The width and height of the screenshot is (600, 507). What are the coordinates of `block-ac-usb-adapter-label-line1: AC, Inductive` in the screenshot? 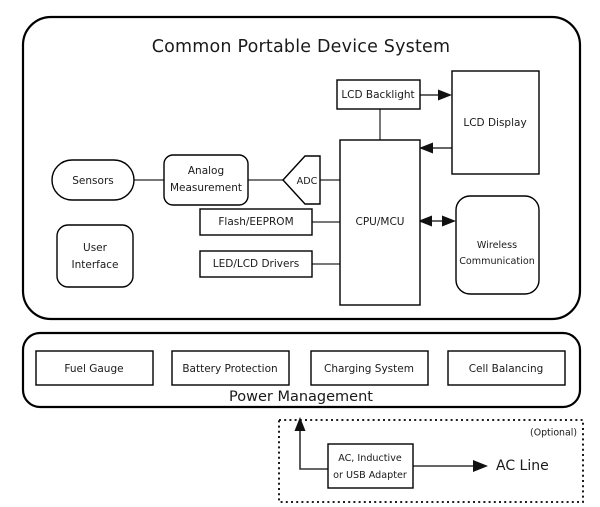 It's located at (370, 458).